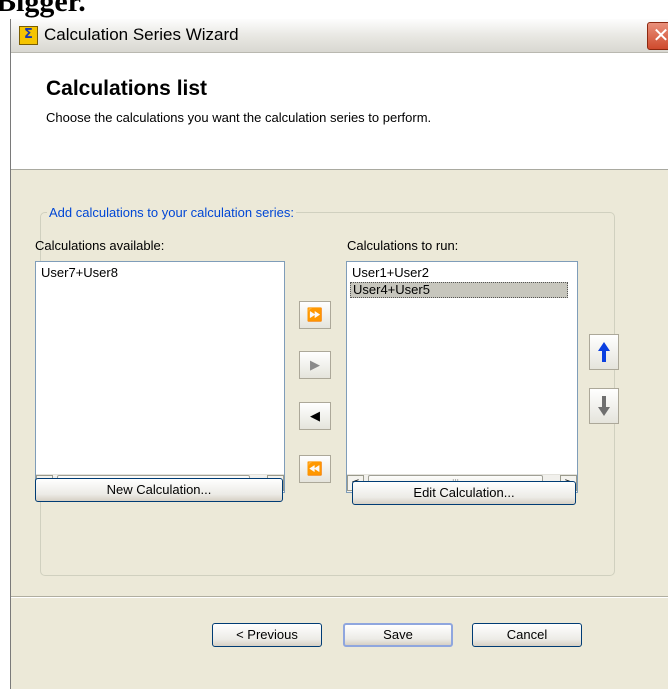 This screenshot has height=689, width=668. I want to click on double-left-arrow-icon: ⏪, so click(315, 469).